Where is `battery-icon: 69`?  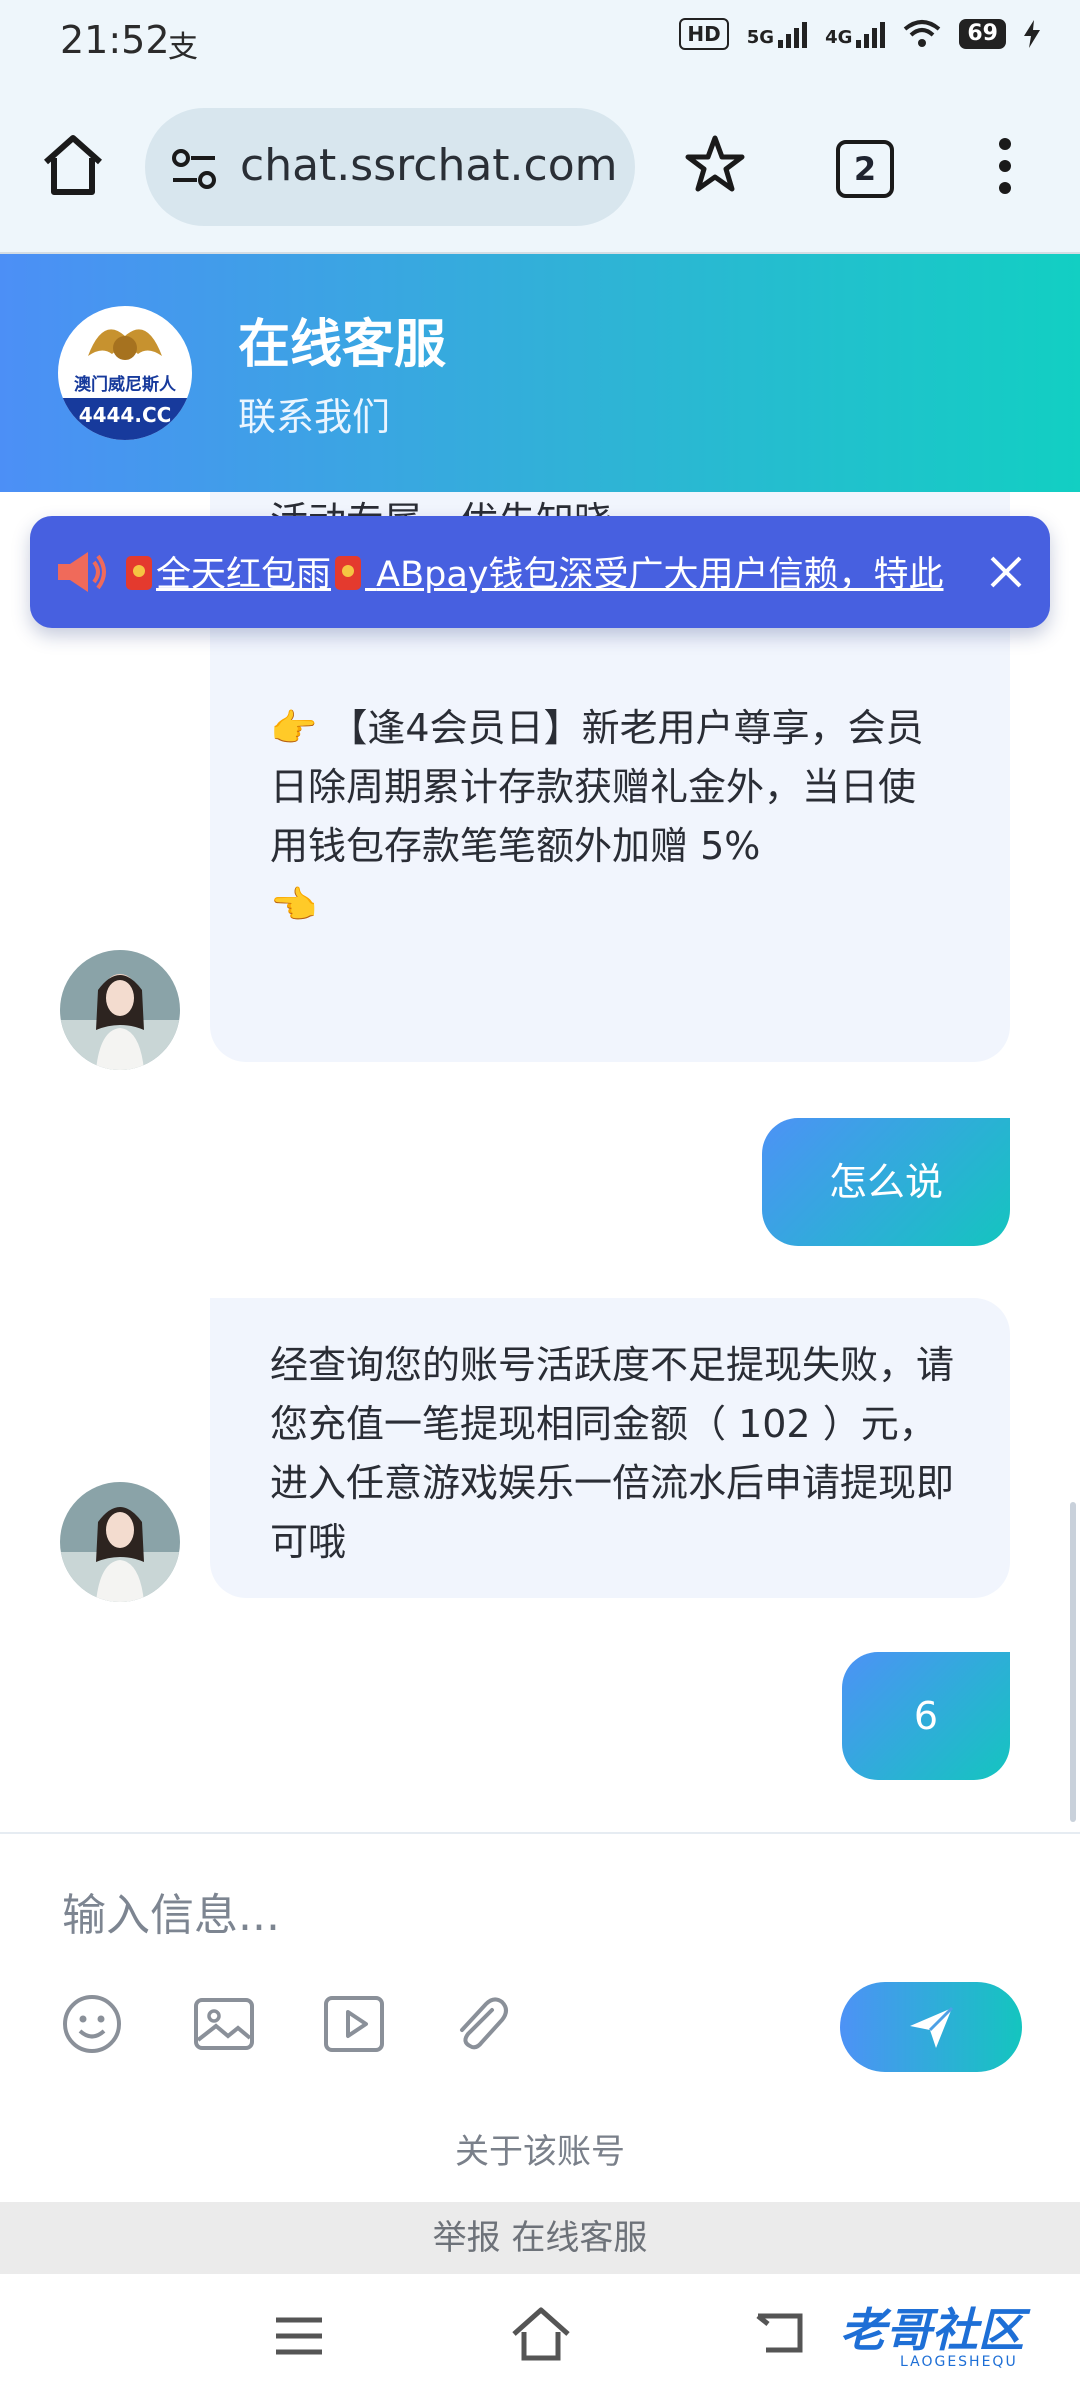
battery-icon: 69 is located at coordinates (982, 34).